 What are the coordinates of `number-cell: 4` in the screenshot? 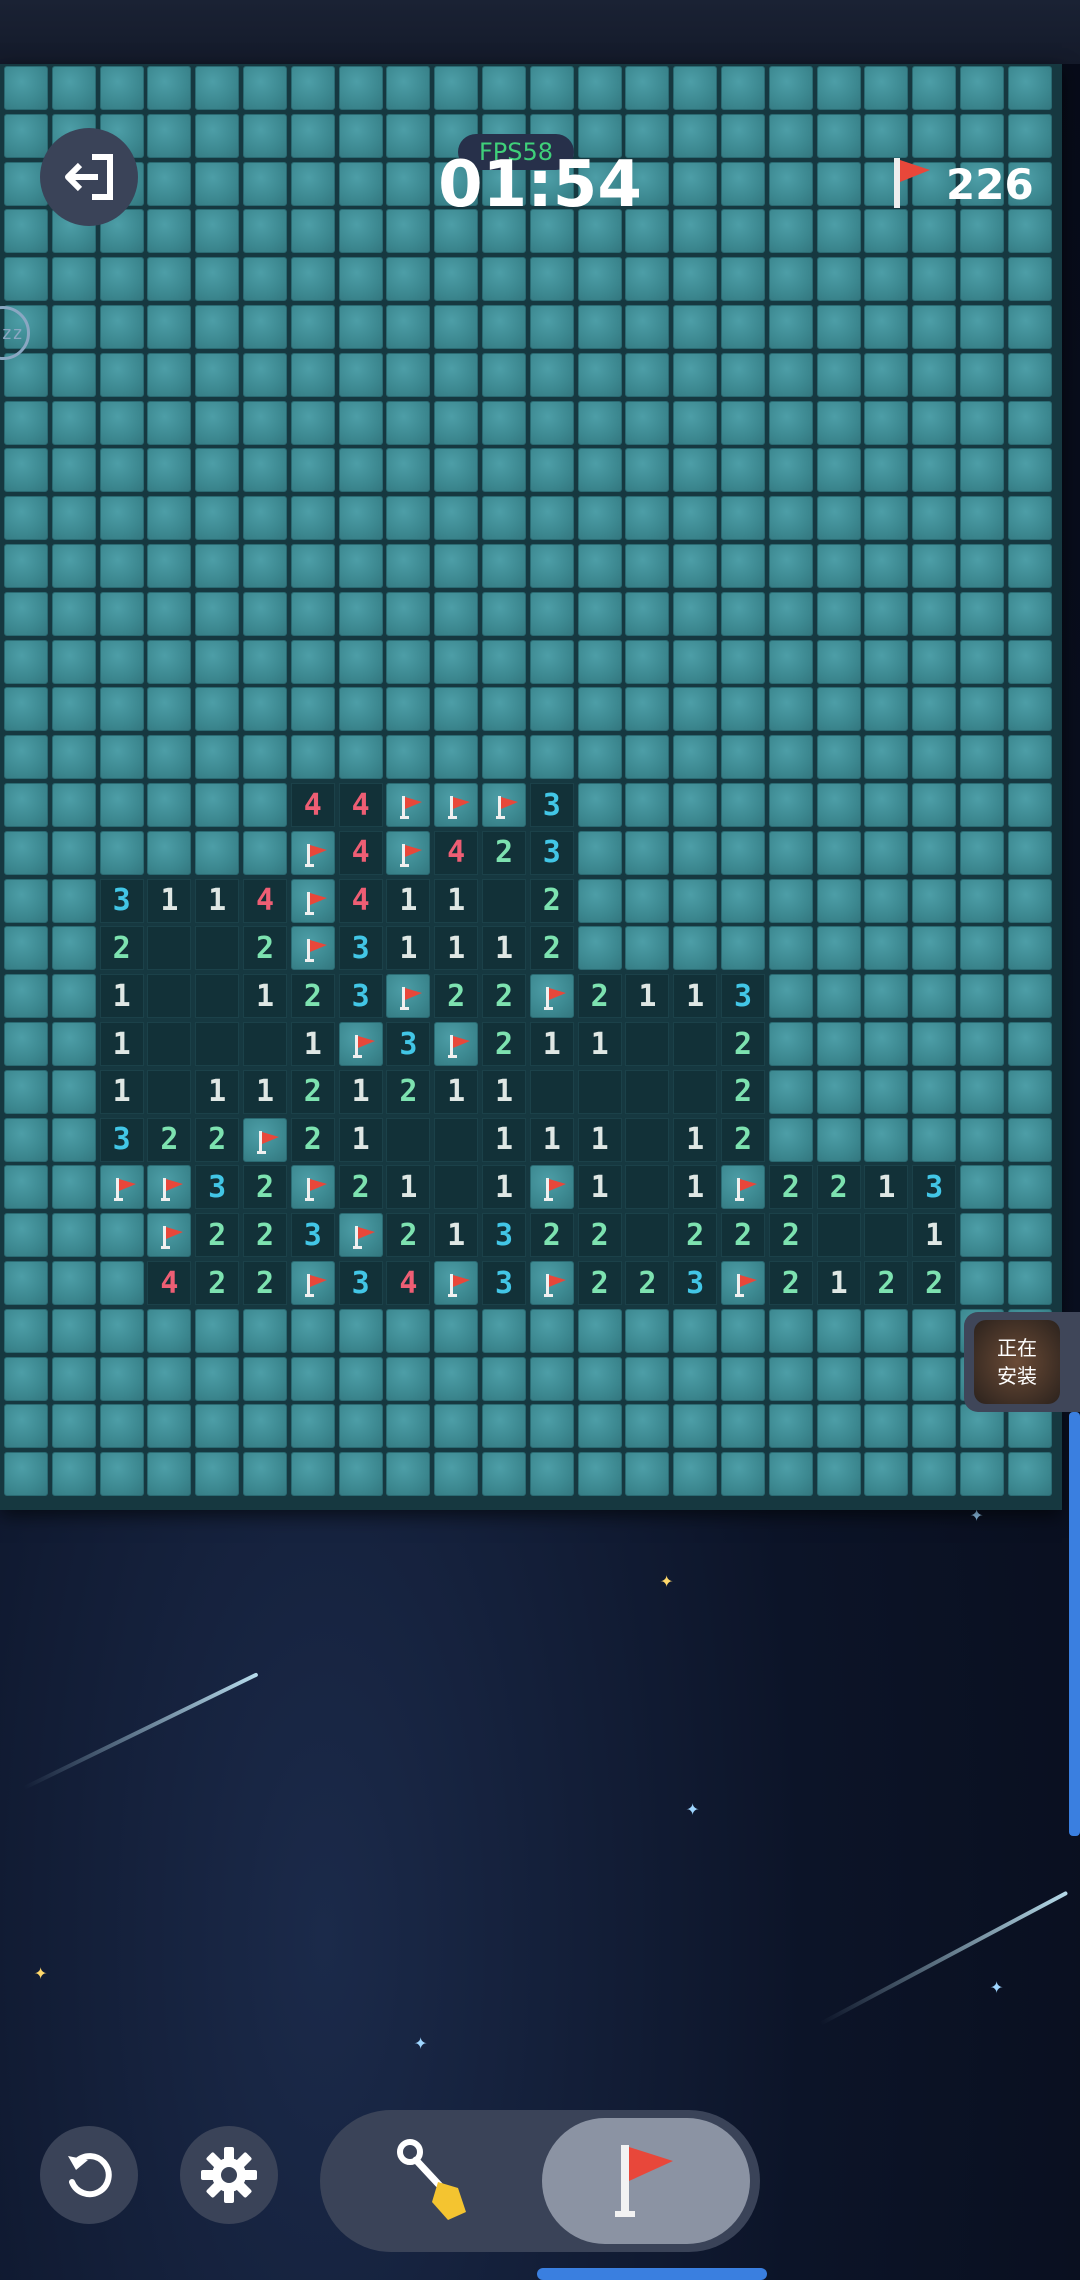 It's located at (360, 852).